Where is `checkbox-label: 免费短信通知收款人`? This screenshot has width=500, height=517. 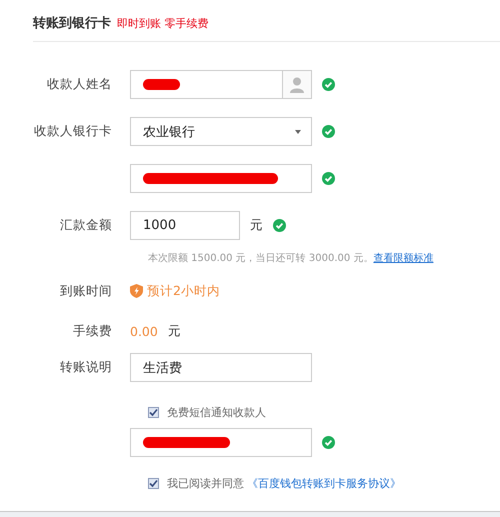 checkbox-label: 免费短信通知收款人 is located at coordinates (216, 412).